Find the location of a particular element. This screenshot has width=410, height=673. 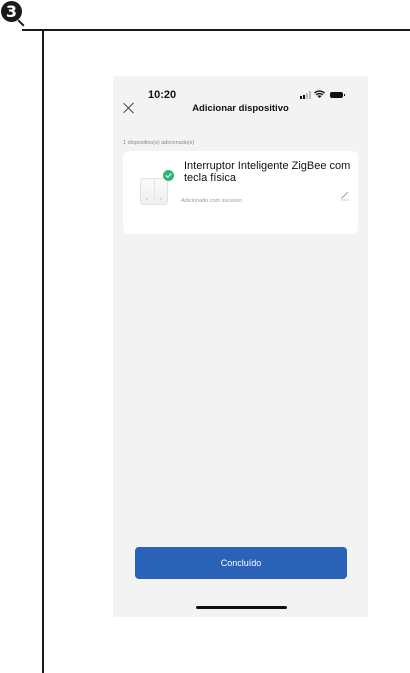

added-count-label: 1 dispositivo(s) adicionado(s) is located at coordinates (159, 143).